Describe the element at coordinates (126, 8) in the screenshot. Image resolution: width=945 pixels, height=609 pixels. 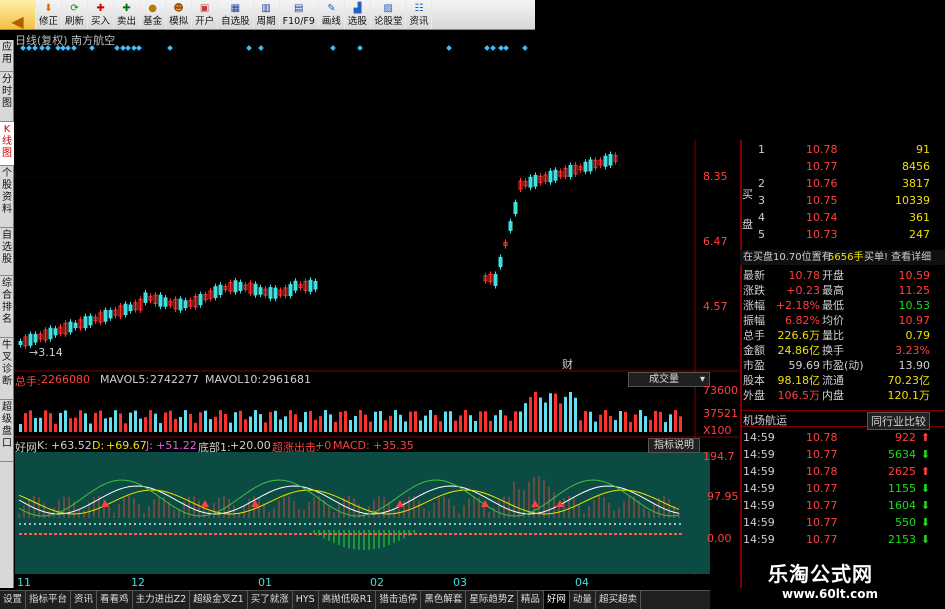
I see `sell-icon: ✚` at that location.